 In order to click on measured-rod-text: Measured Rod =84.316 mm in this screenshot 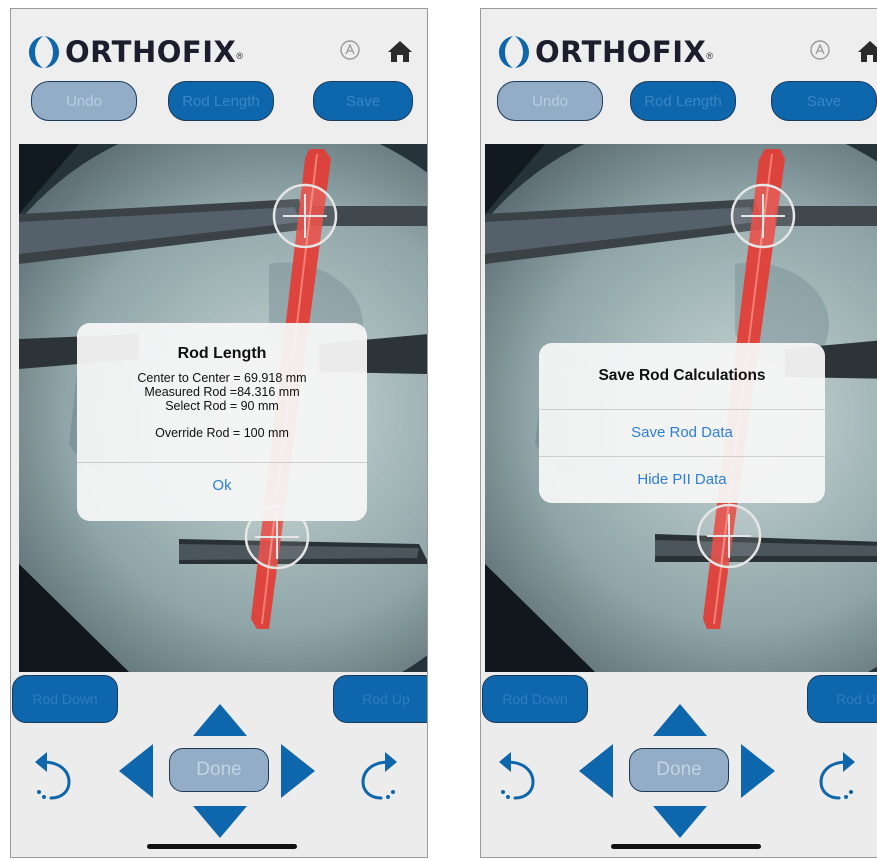, I will do `click(222, 392)`.